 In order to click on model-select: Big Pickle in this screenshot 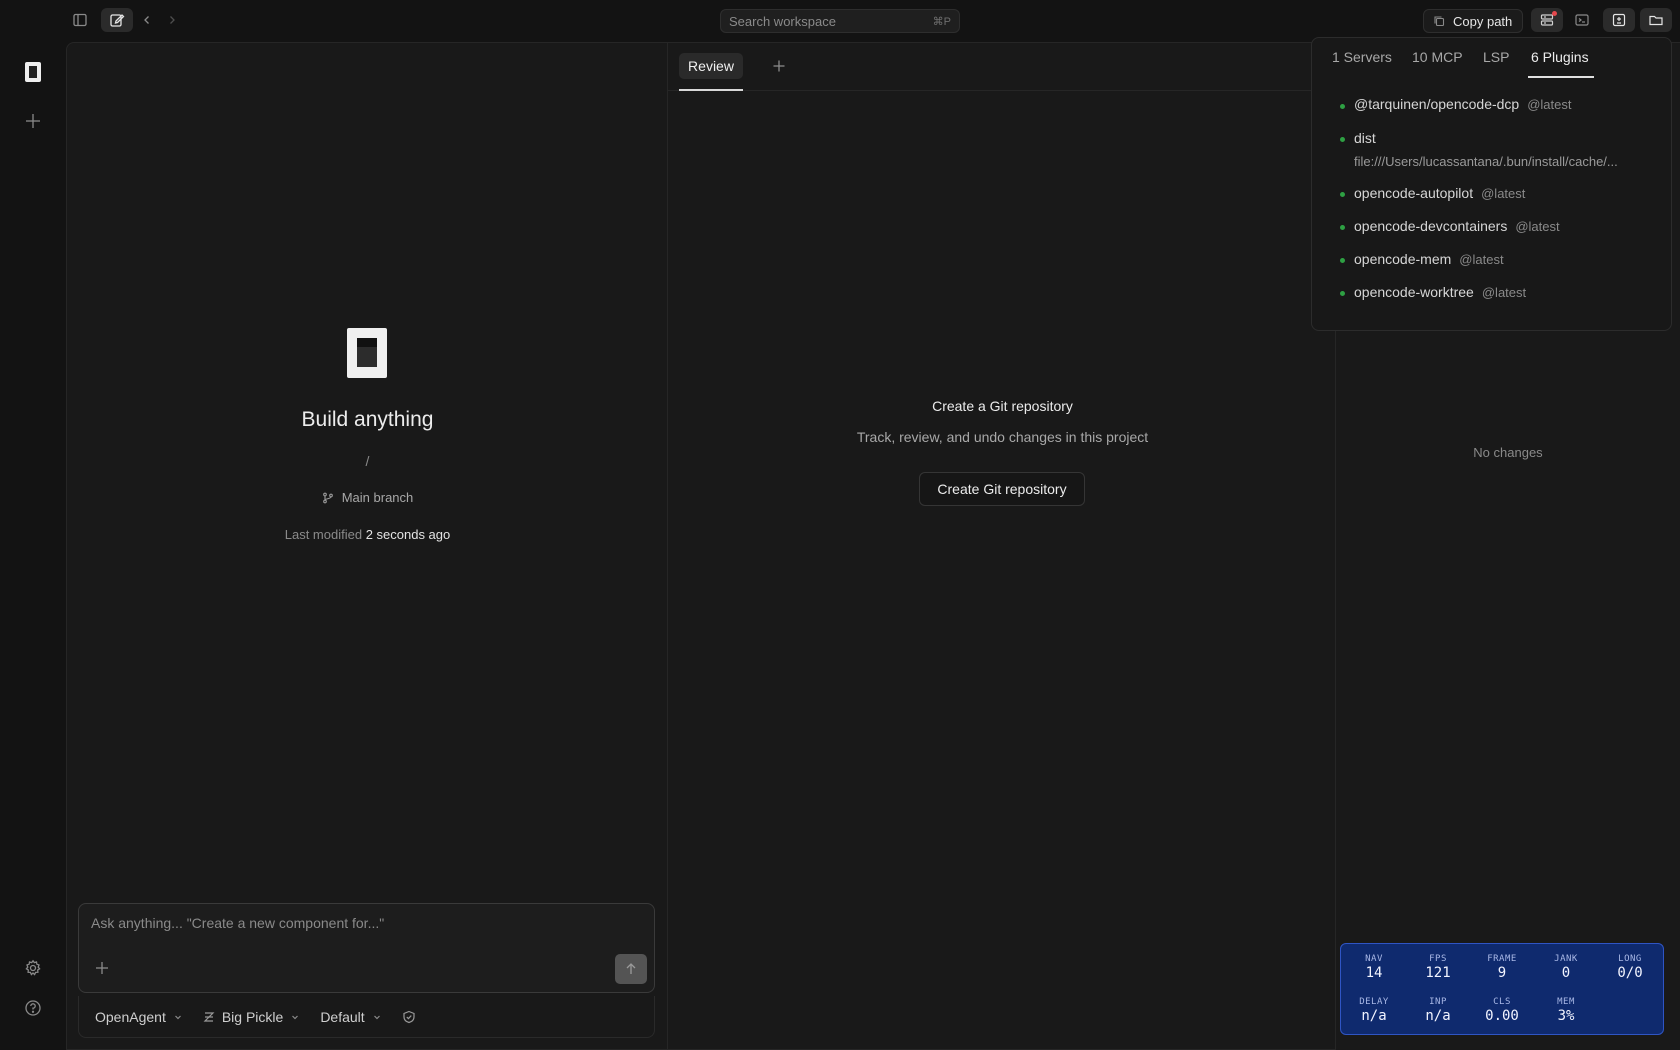, I will do `click(251, 1017)`.